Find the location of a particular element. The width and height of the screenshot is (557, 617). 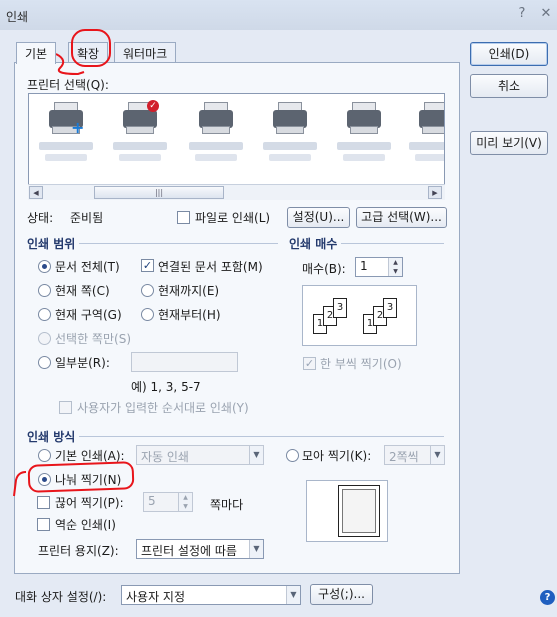

default-check-icon: ✓ is located at coordinates (153, 106).